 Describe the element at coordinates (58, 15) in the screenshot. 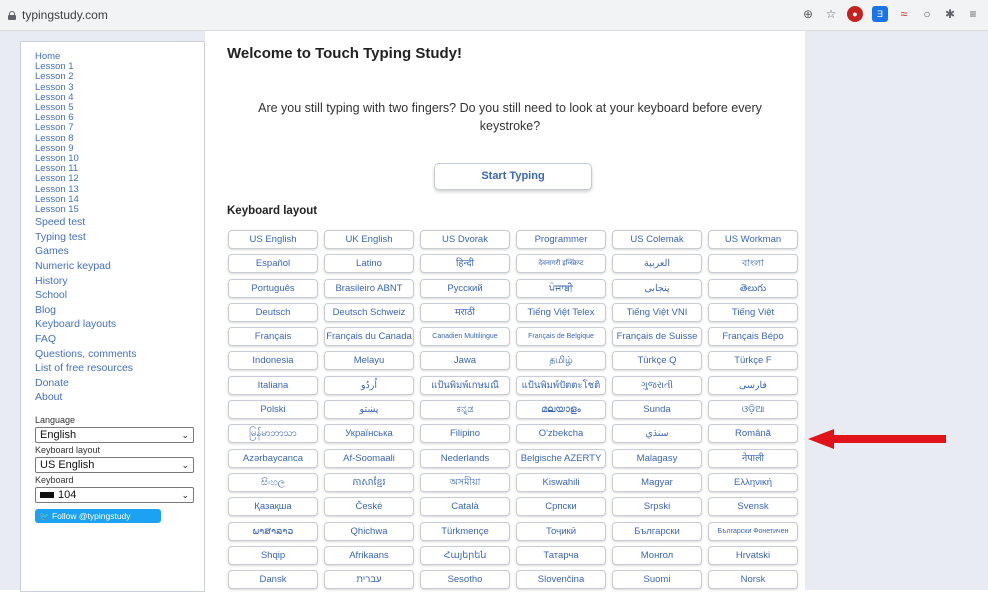

I see `address-bar: typingstudy.com` at that location.